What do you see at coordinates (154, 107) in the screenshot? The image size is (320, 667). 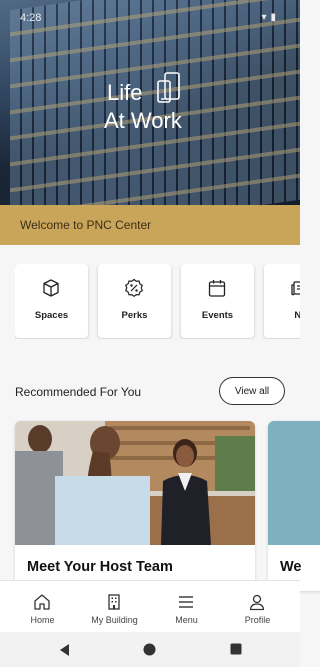 I see `life-at-work-logo: Life At Work` at bounding box center [154, 107].